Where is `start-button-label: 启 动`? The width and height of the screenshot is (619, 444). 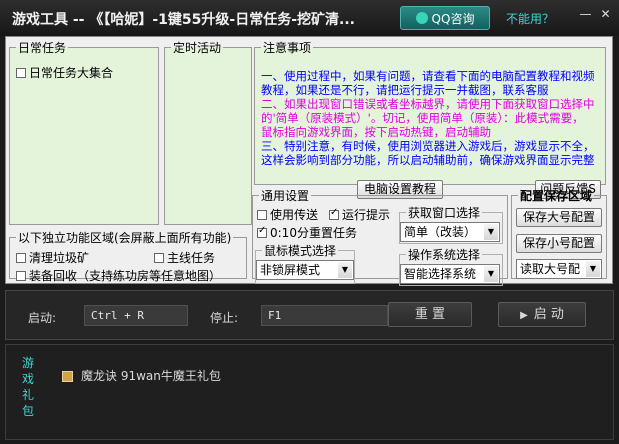 start-button-label: 启 动 is located at coordinates (548, 314).